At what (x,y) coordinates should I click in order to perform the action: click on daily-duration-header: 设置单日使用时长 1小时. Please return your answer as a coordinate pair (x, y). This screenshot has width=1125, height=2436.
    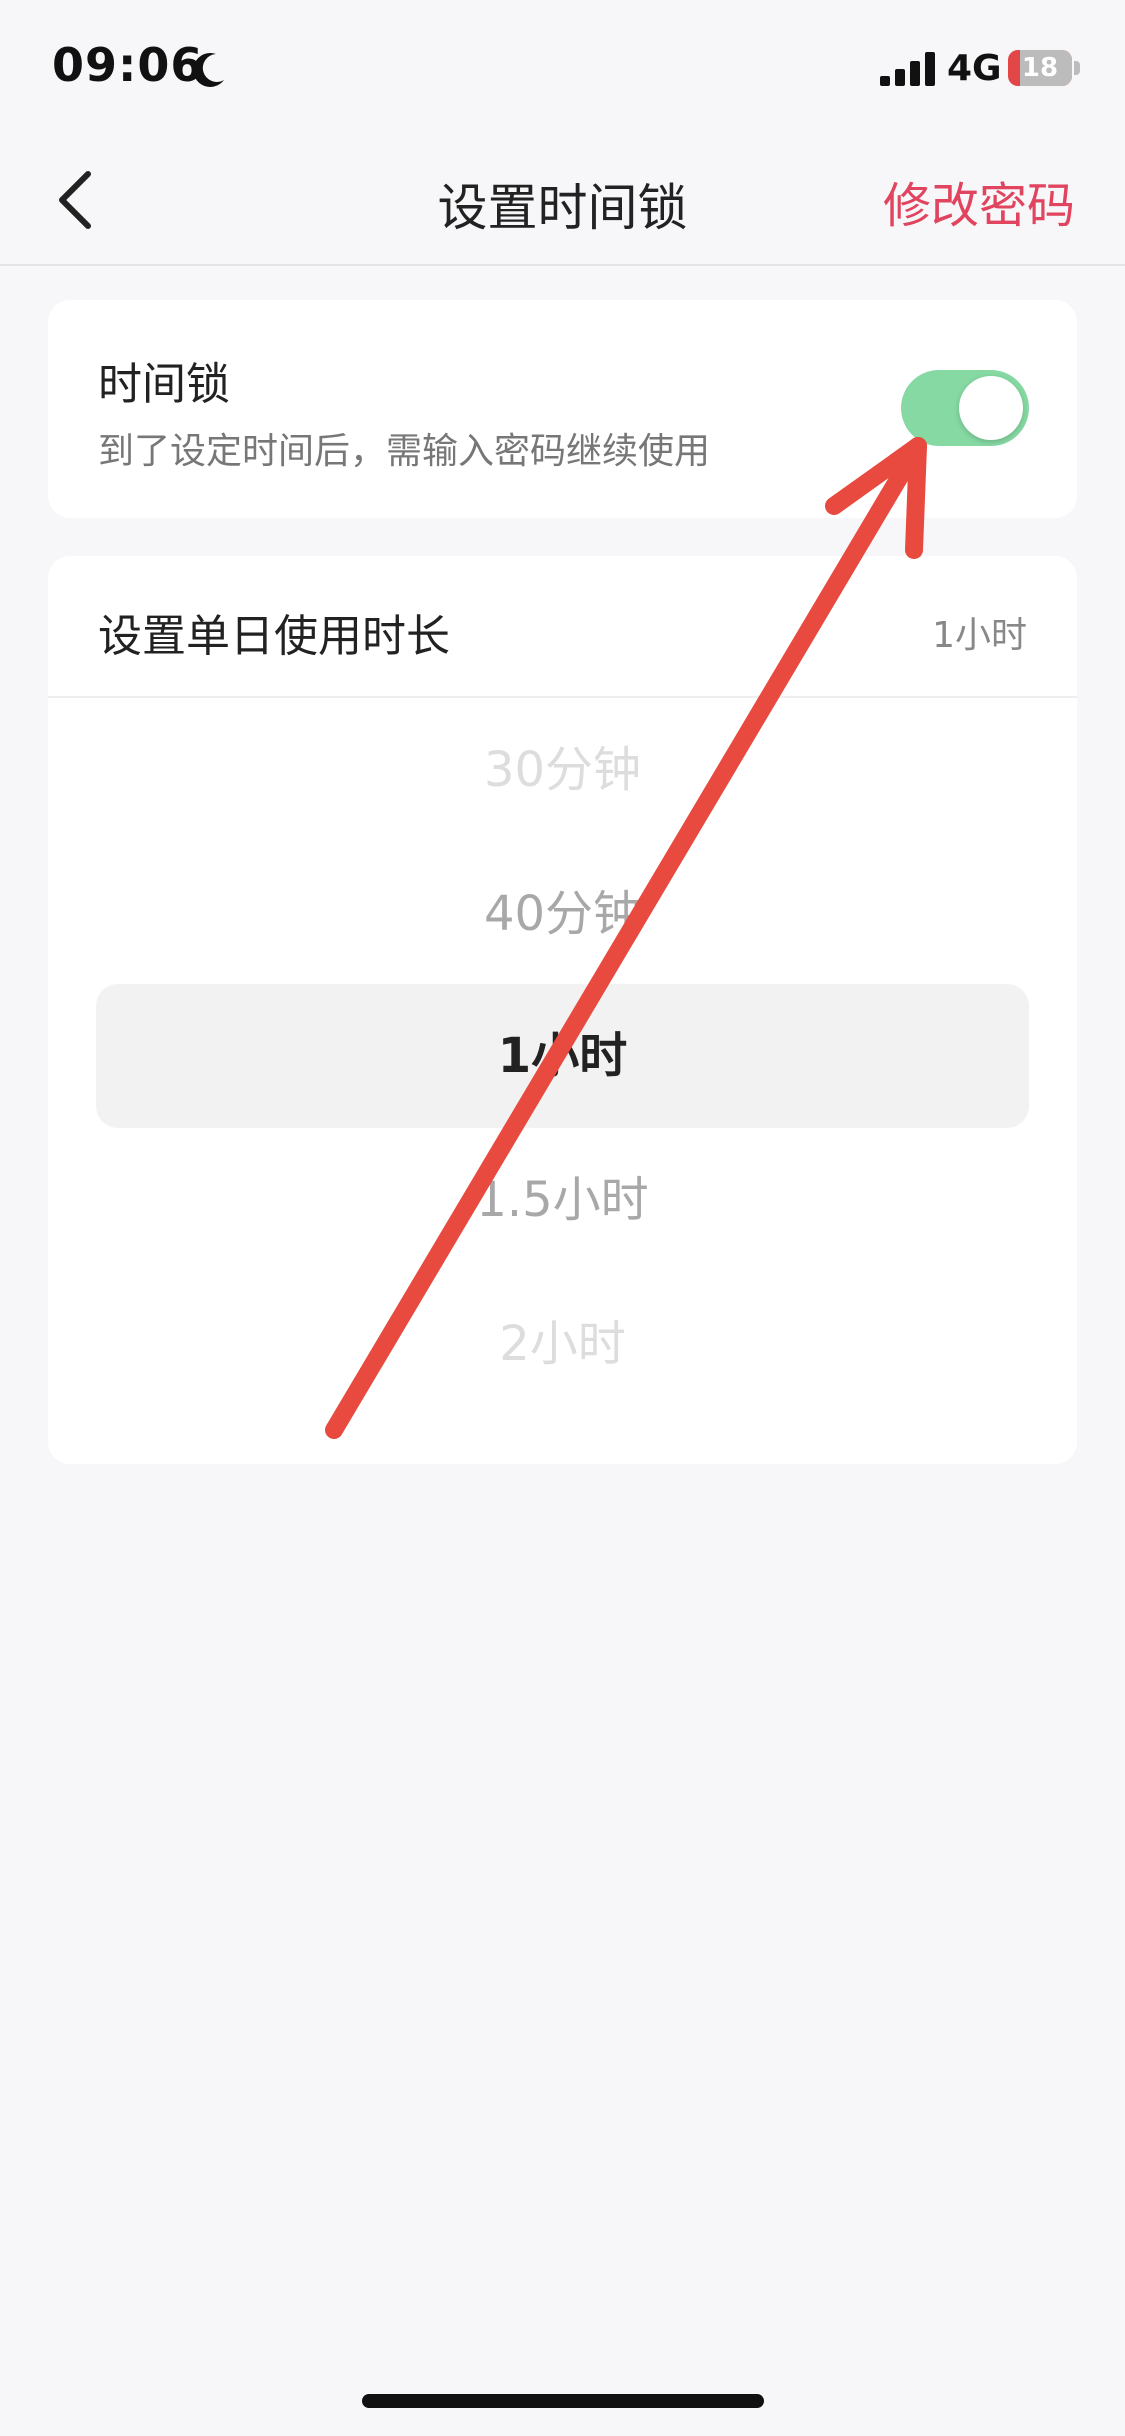
    Looking at the image, I should click on (562, 627).